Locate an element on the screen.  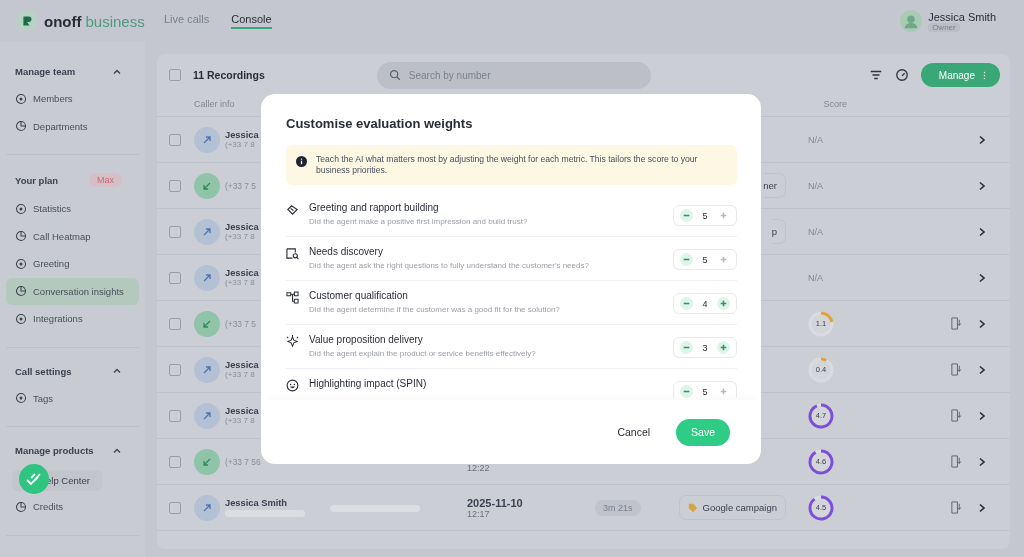
metric-name: Value proposition delivery is located at coordinates (366, 339).